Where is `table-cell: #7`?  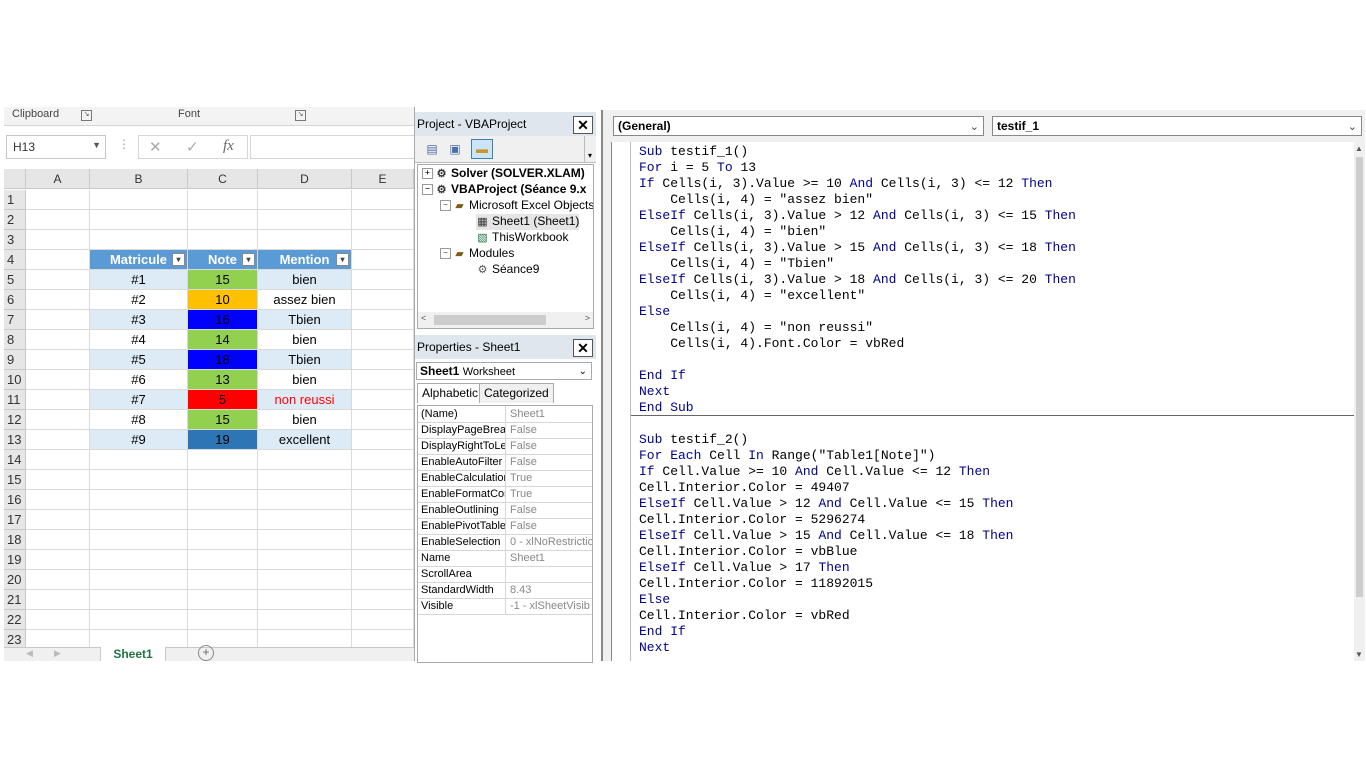 table-cell: #7 is located at coordinates (139, 400).